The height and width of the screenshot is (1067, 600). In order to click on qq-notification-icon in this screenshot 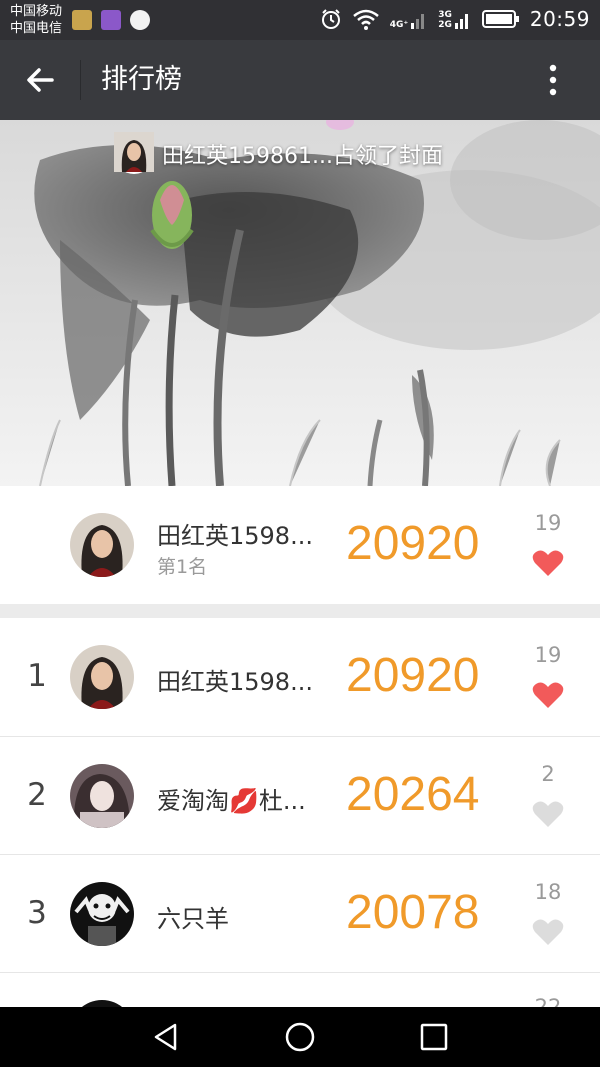, I will do `click(140, 20)`.